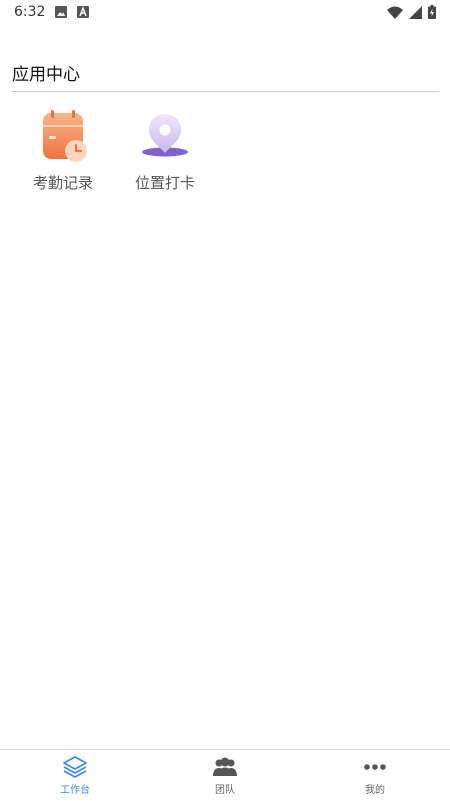  Describe the element at coordinates (375, 790) in the screenshot. I see `tab-label: 我的` at that location.